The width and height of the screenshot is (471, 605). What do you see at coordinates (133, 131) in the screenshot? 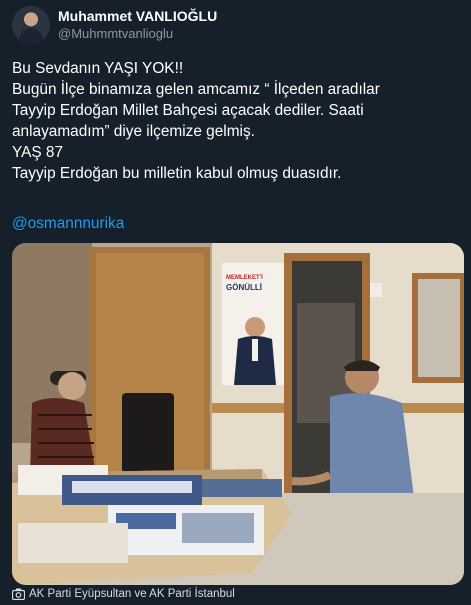
I see `tweet-line: anlayamadım” diye ilçemize gelmiş.` at bounding box center [133, 131].